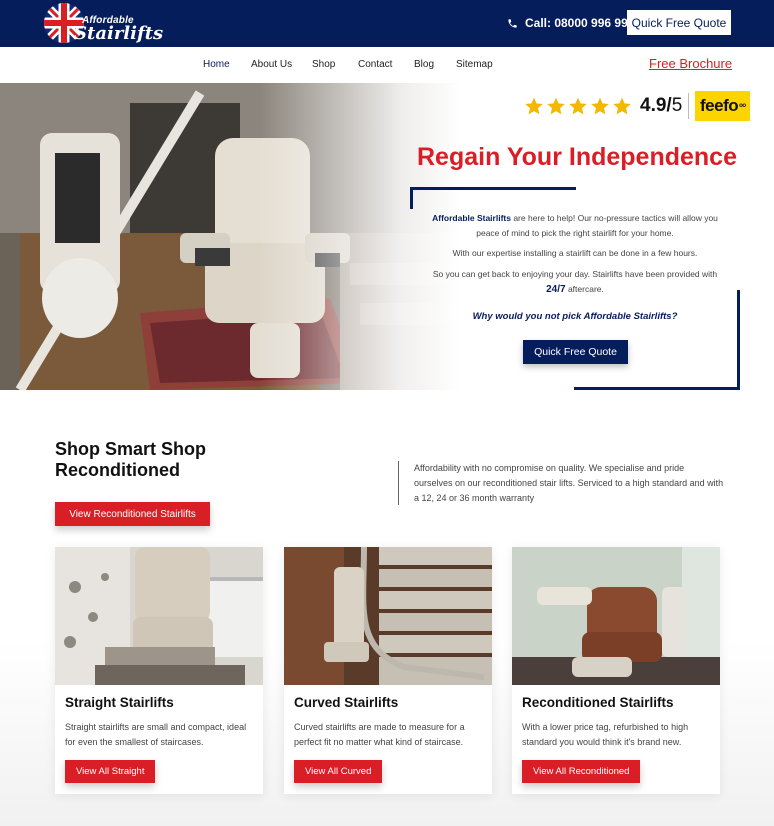 This screenshot has height=826, width=774. What do you see at coordinates (580, 23) in the screenshot?
I see `call-label: Call: 08000 996 994` at bounding box center [580, 23].